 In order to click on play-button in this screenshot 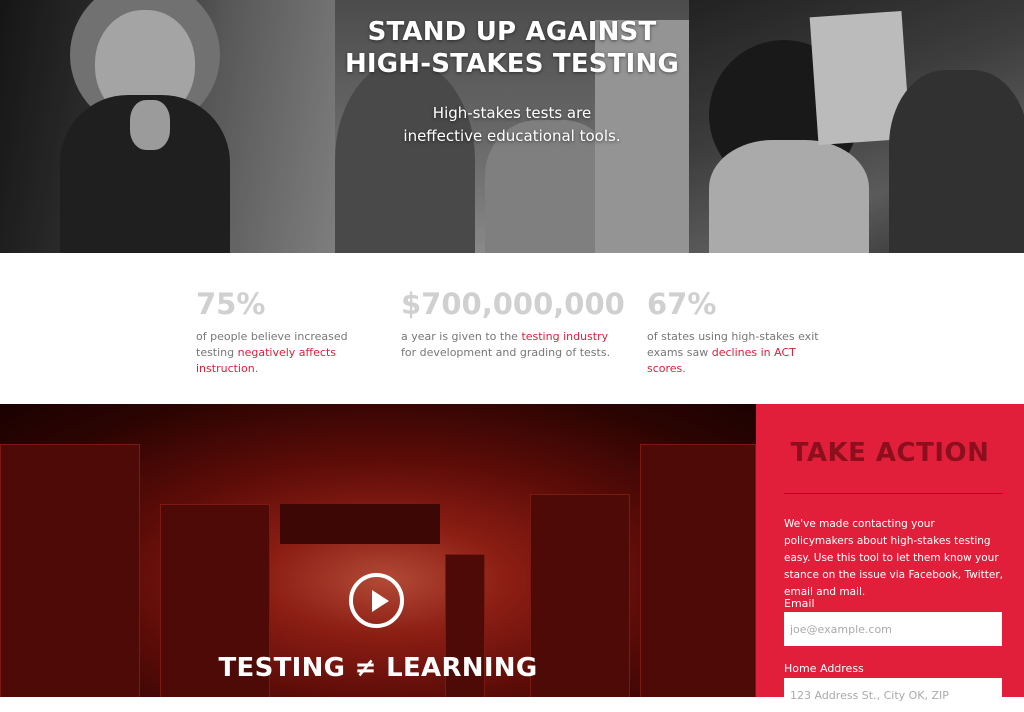, I will do `click(376, 600)`.